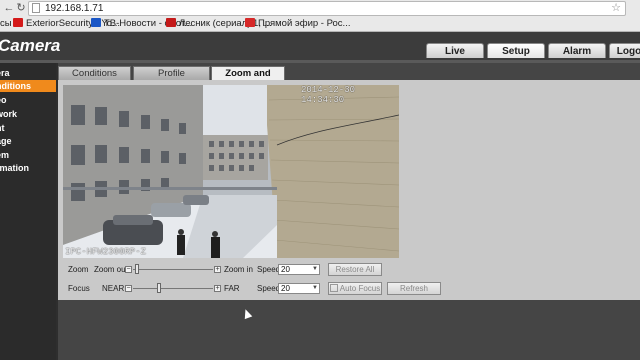  Describe the element at coordinates (96, 22) in the screenshot. I see `tv-icon` at that location.